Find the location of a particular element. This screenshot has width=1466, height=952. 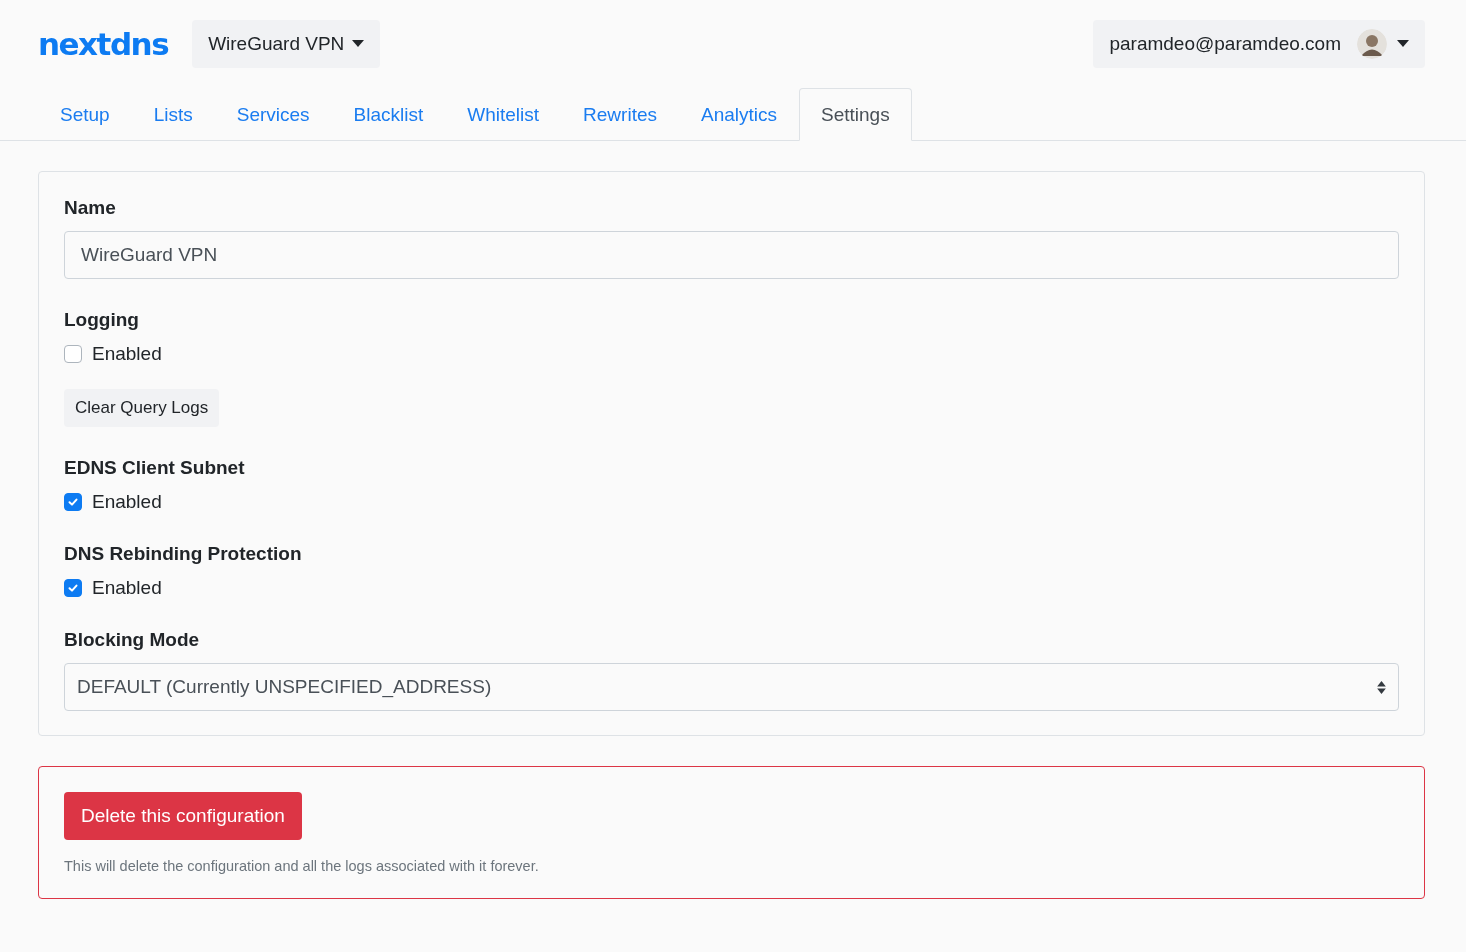

tab: Whitelist is located at coordinates (503, 114).